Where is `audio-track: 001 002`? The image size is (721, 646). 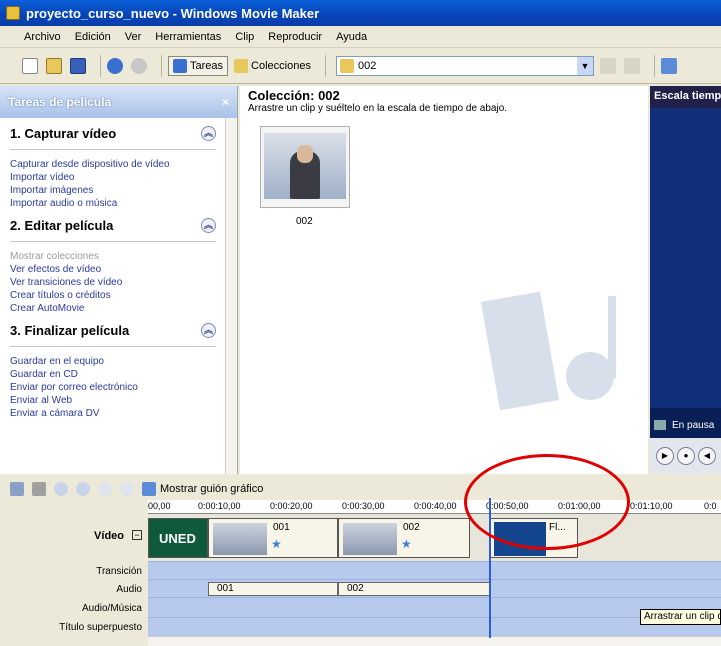 audio-track: 001 002 is located at coordinates (434, 589).